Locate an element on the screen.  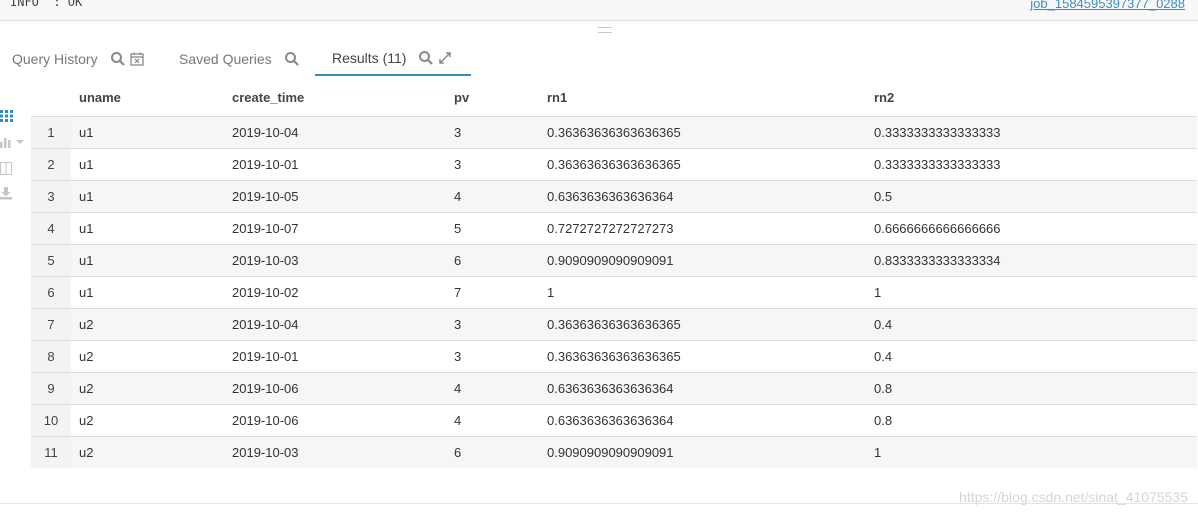
tab-query-history: Query History is located at coordinates (80, 59).